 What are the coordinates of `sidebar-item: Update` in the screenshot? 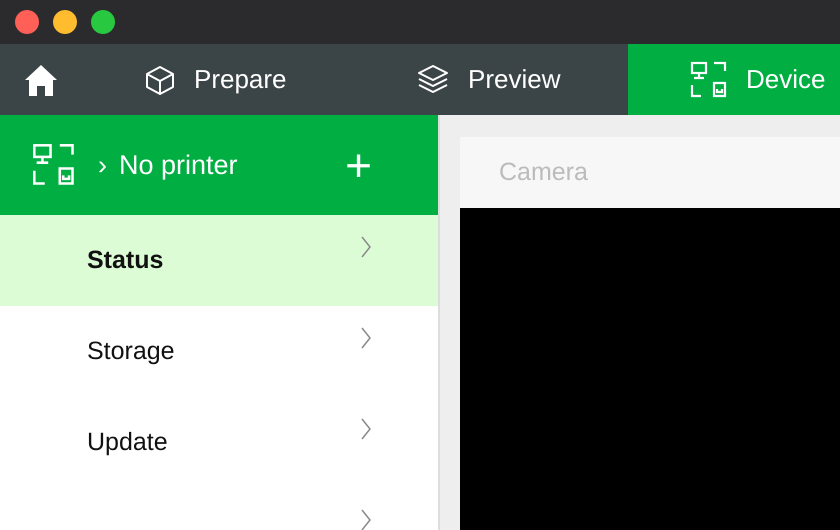 It's located at (219, 442).